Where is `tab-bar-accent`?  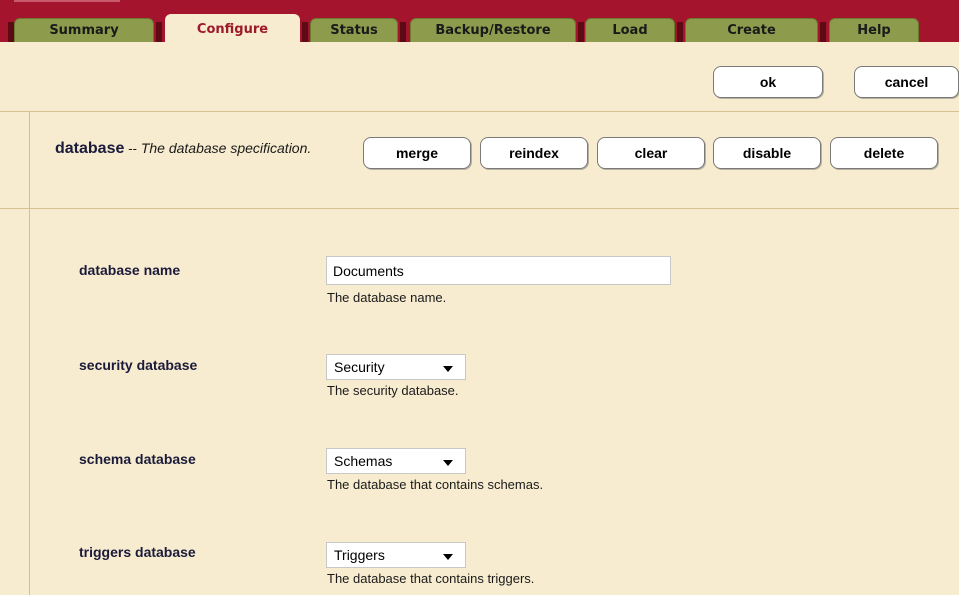 tab-bar-accent is located at coordinates (67, 1).